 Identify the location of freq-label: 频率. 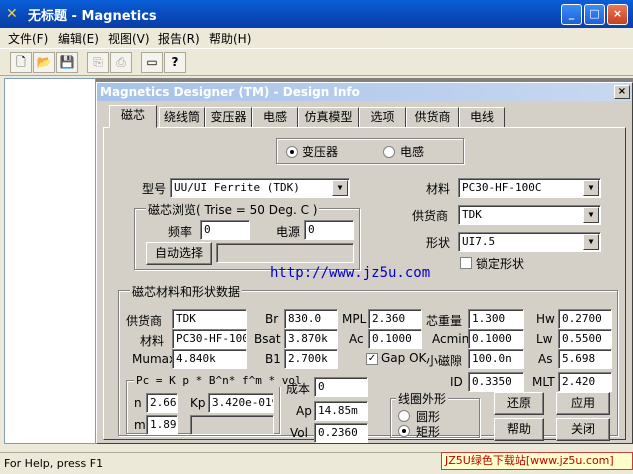
(180, 232).